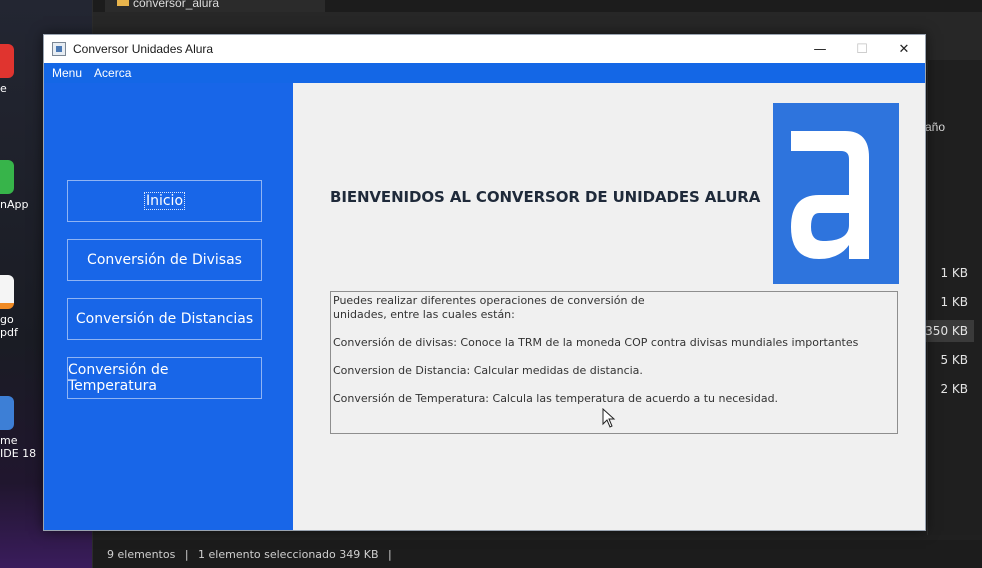  What do you see at coordinates (288, 554) in the screenshot?
I see `status-selection: 1 elemento seleccionado 349 KB` at bounding box center [288, 554].